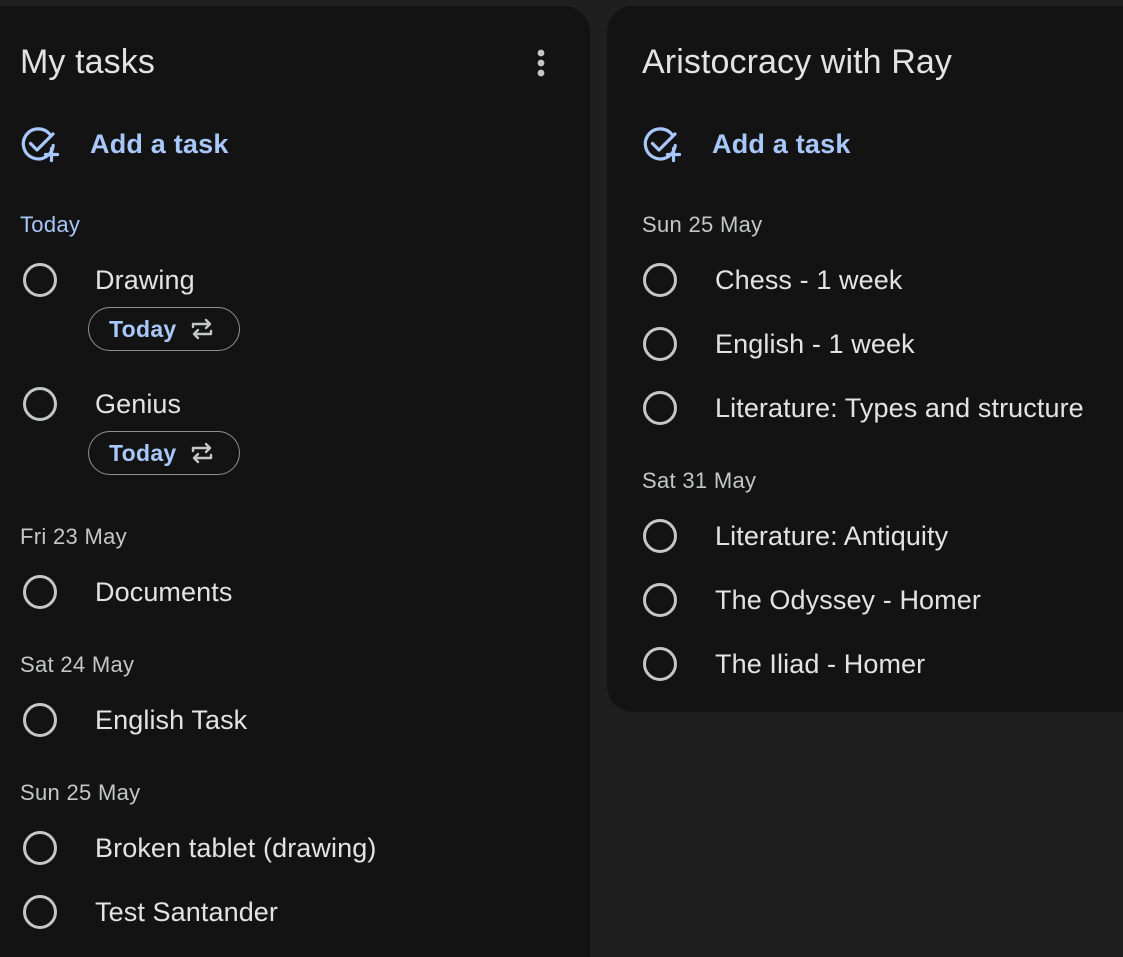 The width and height of the screenshot is (1123, 957). What do you see at coordinates (235, 848) in the screenshot?
I see `task-title: Broken tablet (drawing)` at bounding box center [235, 848].